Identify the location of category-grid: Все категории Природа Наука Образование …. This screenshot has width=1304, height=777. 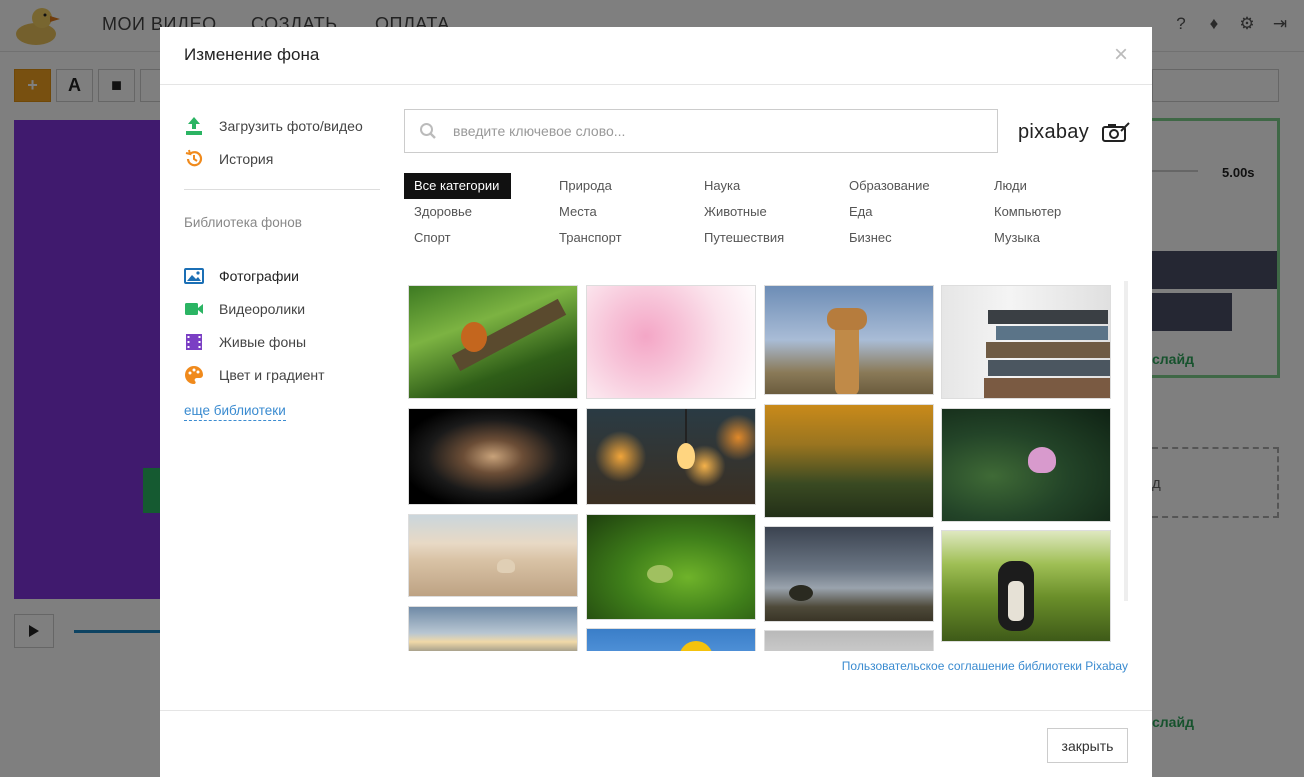
(768, 212).